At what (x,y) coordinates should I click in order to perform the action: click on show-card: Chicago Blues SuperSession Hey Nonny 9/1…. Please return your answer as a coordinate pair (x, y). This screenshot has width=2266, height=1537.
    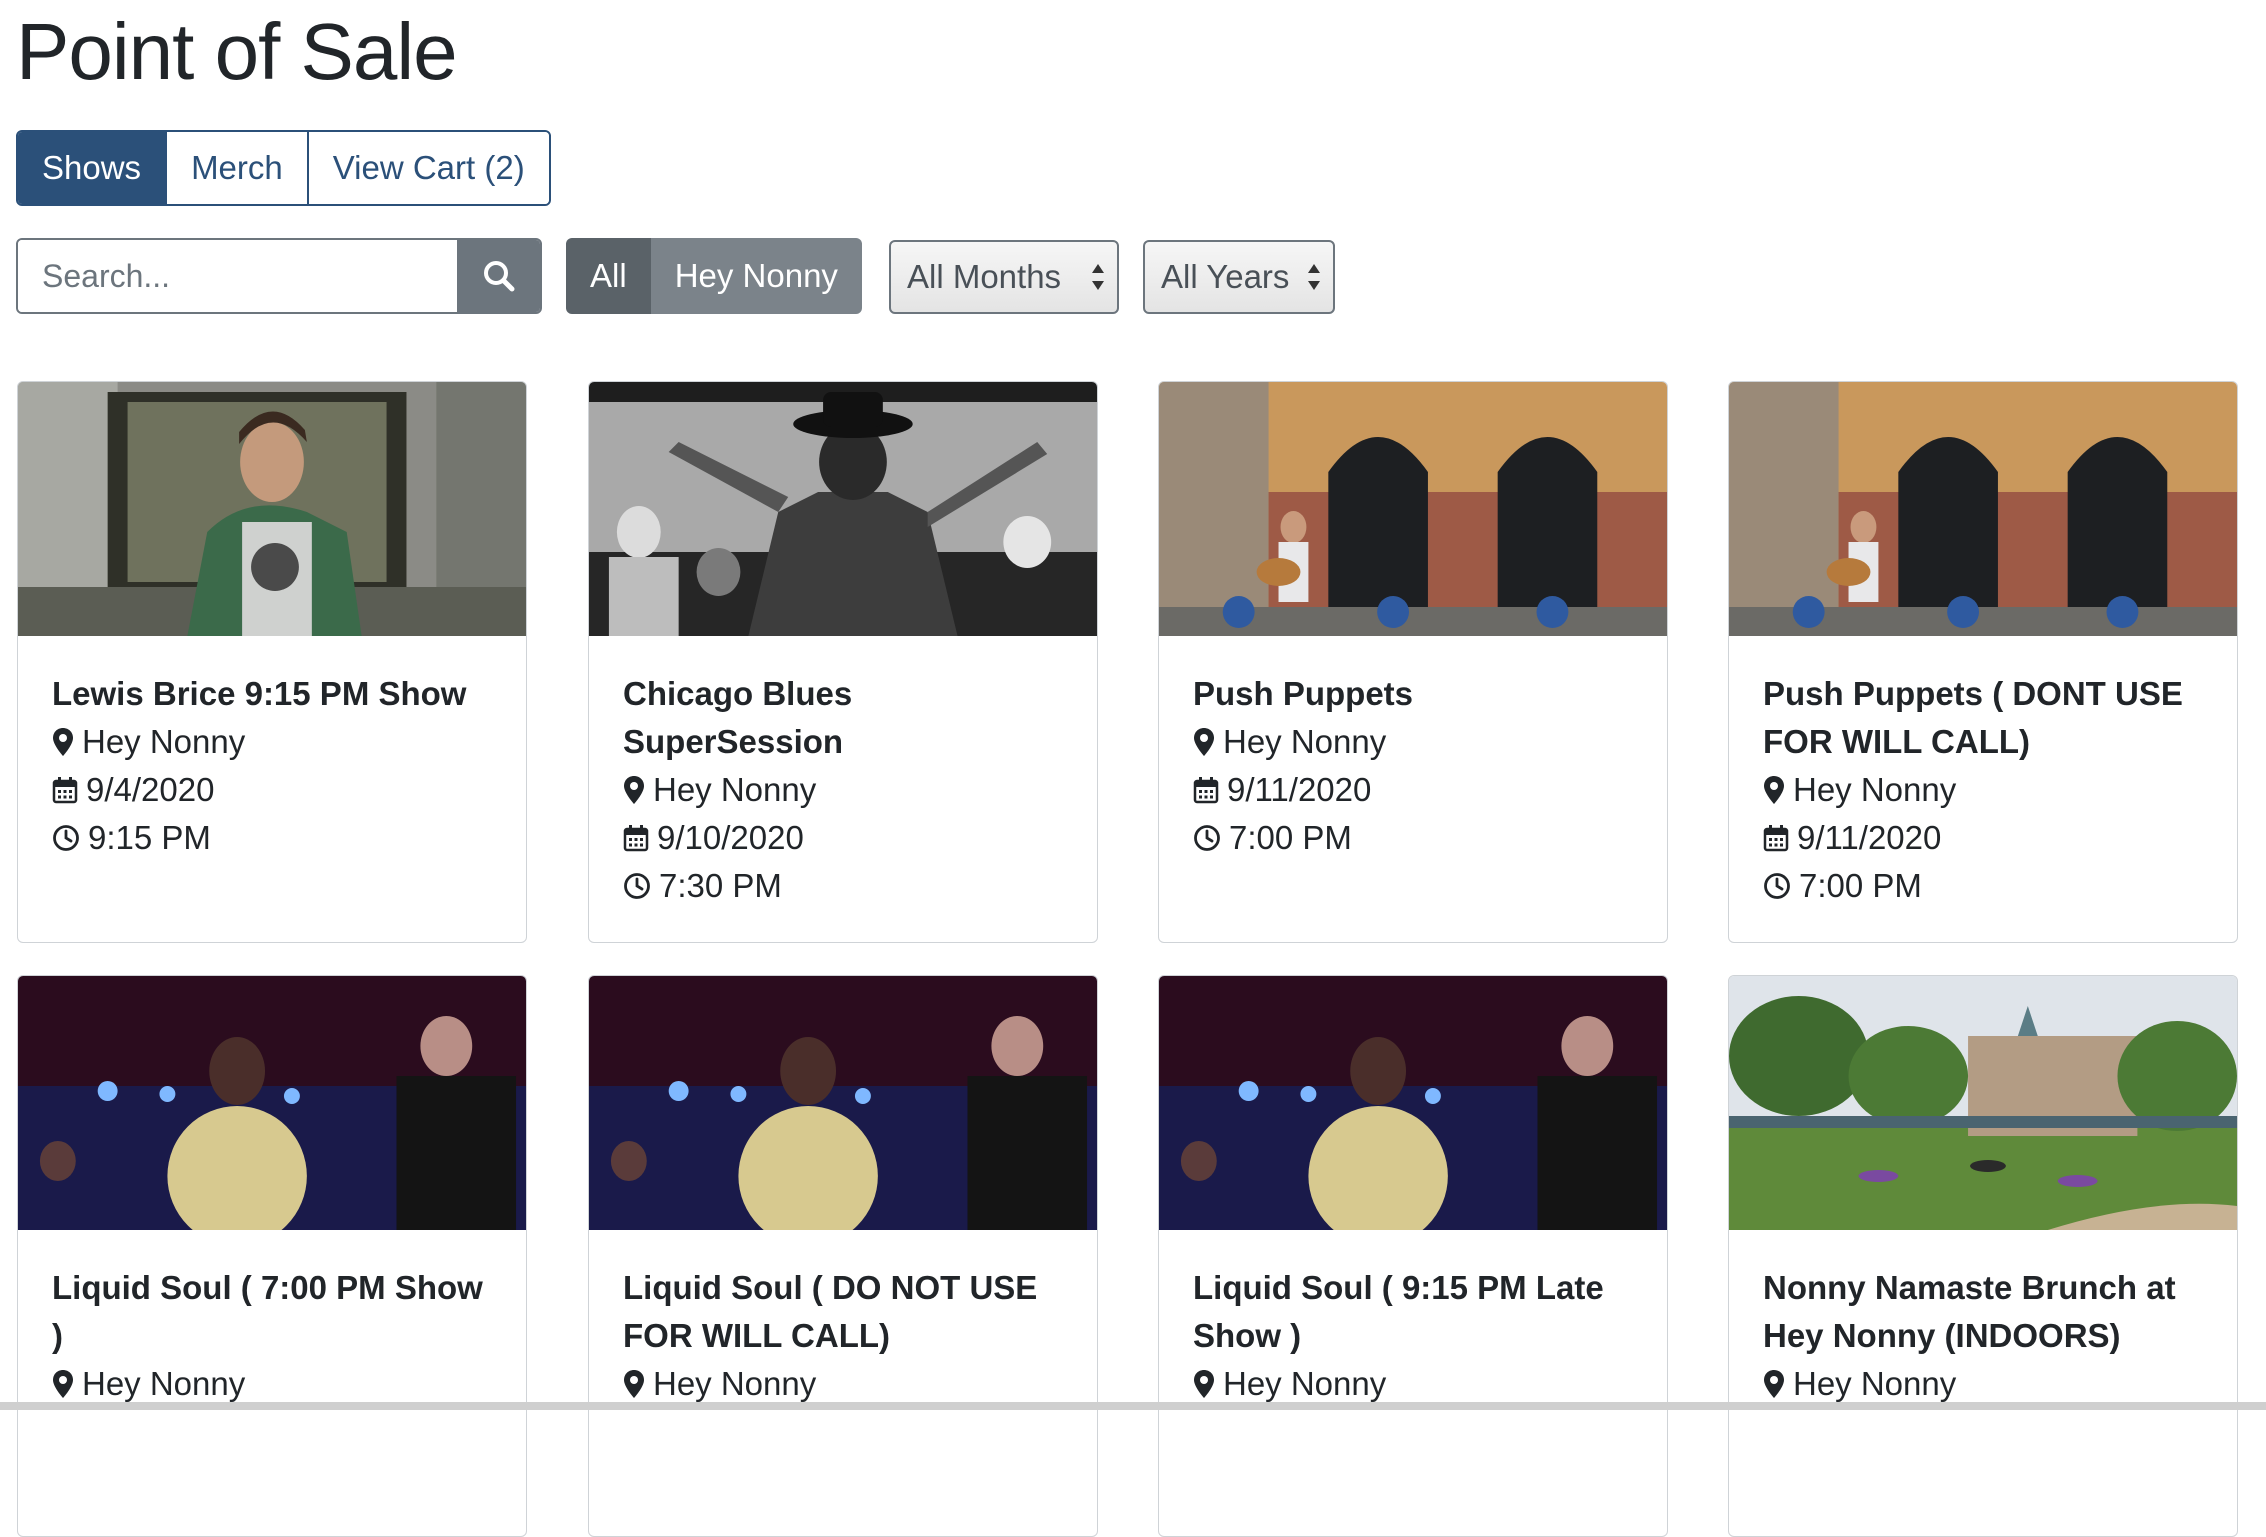
    Looking at the image, I should click on (843, 662).